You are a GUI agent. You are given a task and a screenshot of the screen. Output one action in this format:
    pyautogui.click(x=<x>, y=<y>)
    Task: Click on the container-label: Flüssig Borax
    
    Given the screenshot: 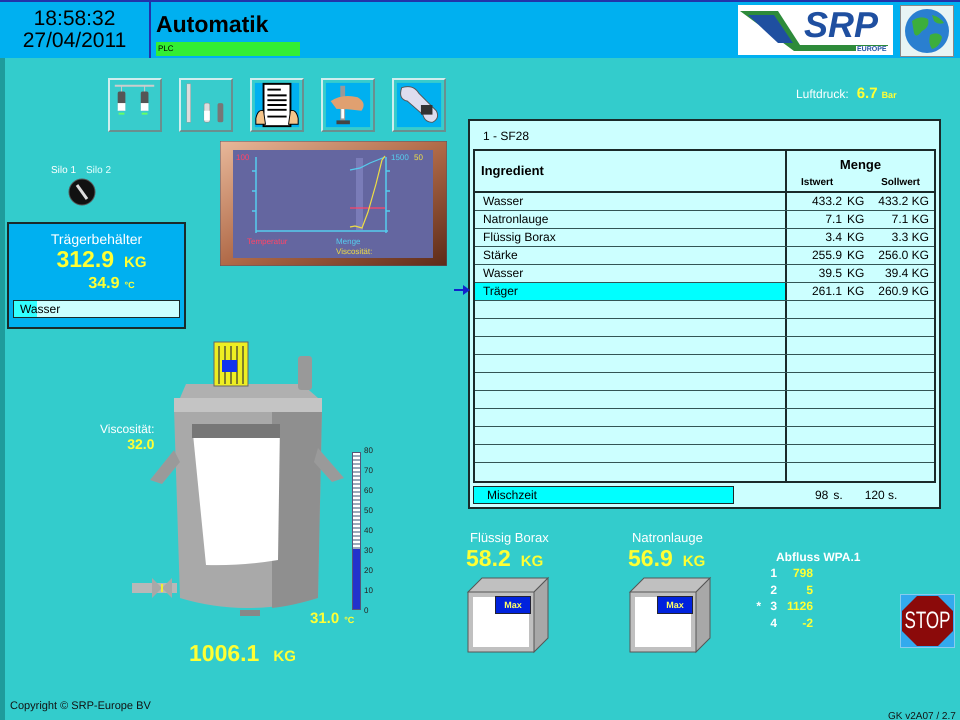 What is the action you would take?
    pyautogui.click(x=509, y=538)
    